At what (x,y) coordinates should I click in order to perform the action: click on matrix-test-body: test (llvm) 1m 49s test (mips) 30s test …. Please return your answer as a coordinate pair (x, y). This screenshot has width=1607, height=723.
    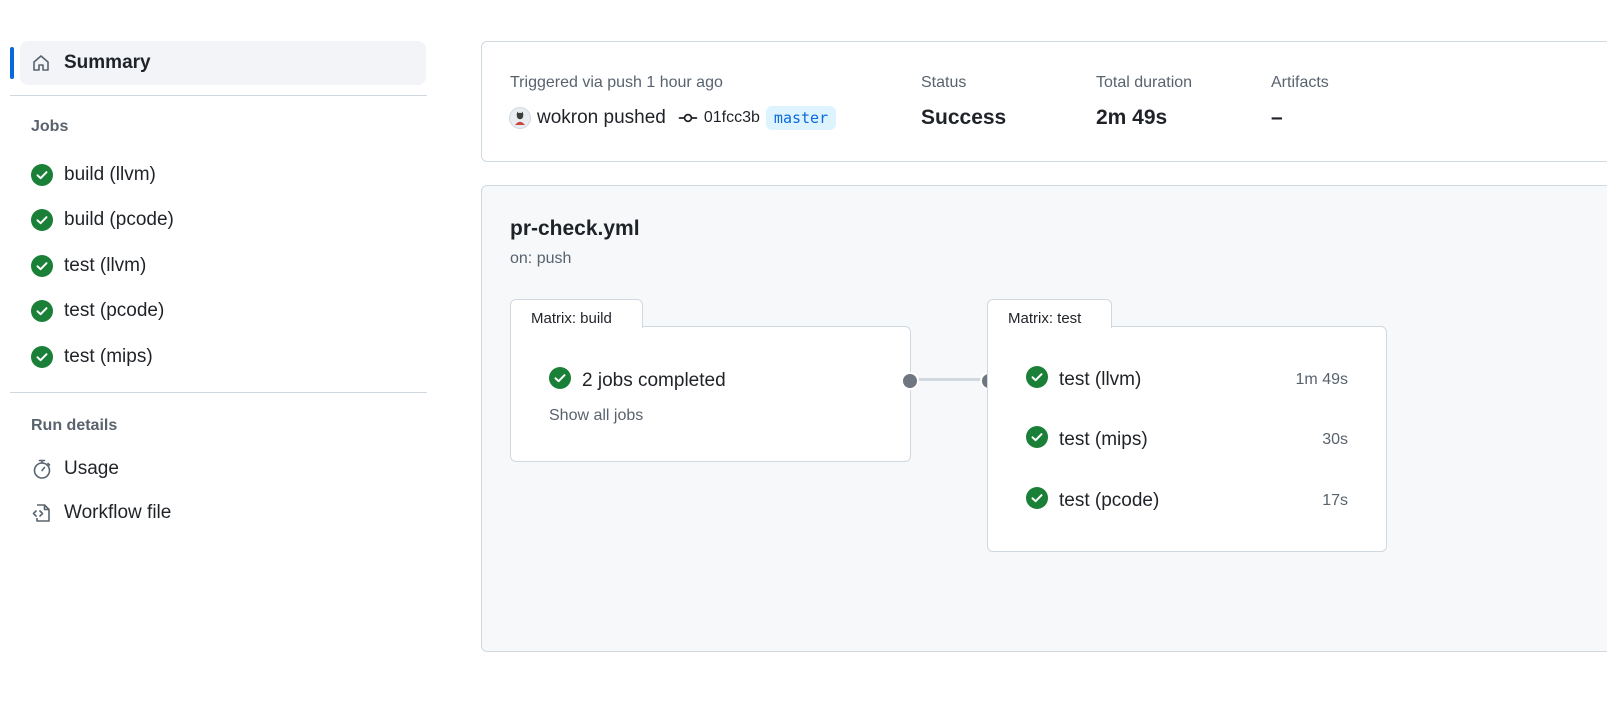
    Looking at the image, I should click on (1187, 439).